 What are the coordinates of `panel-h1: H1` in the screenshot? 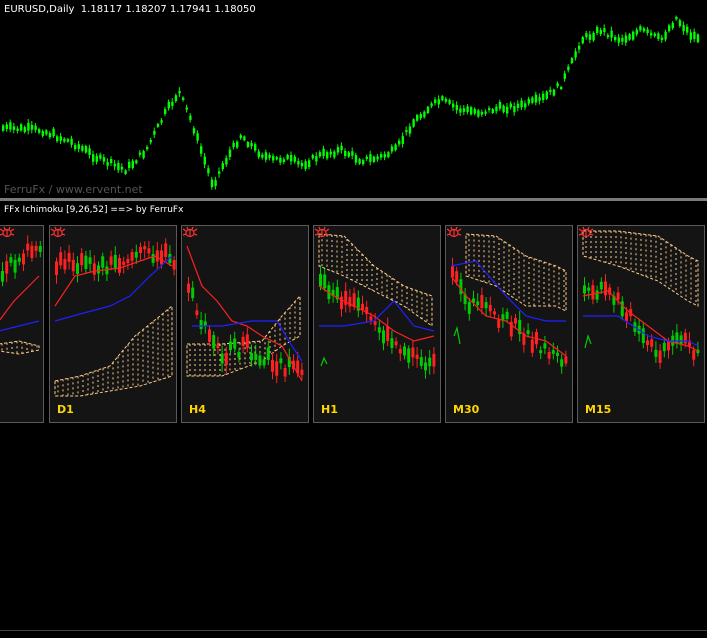 It's located at (377, 324).